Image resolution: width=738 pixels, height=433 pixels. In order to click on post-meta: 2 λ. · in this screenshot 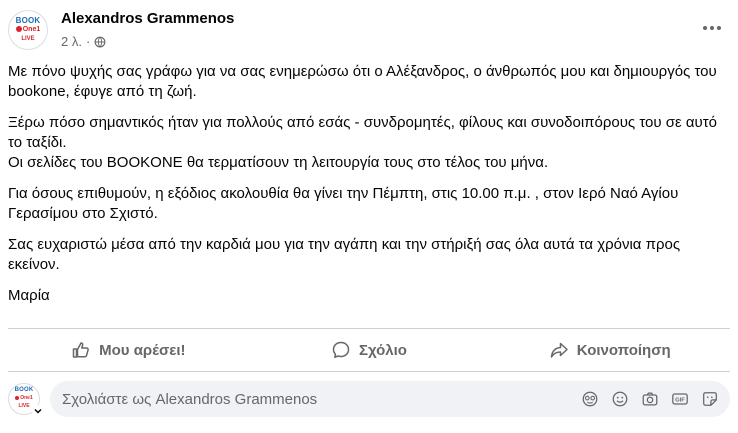, I will do `click(83, 41)`.